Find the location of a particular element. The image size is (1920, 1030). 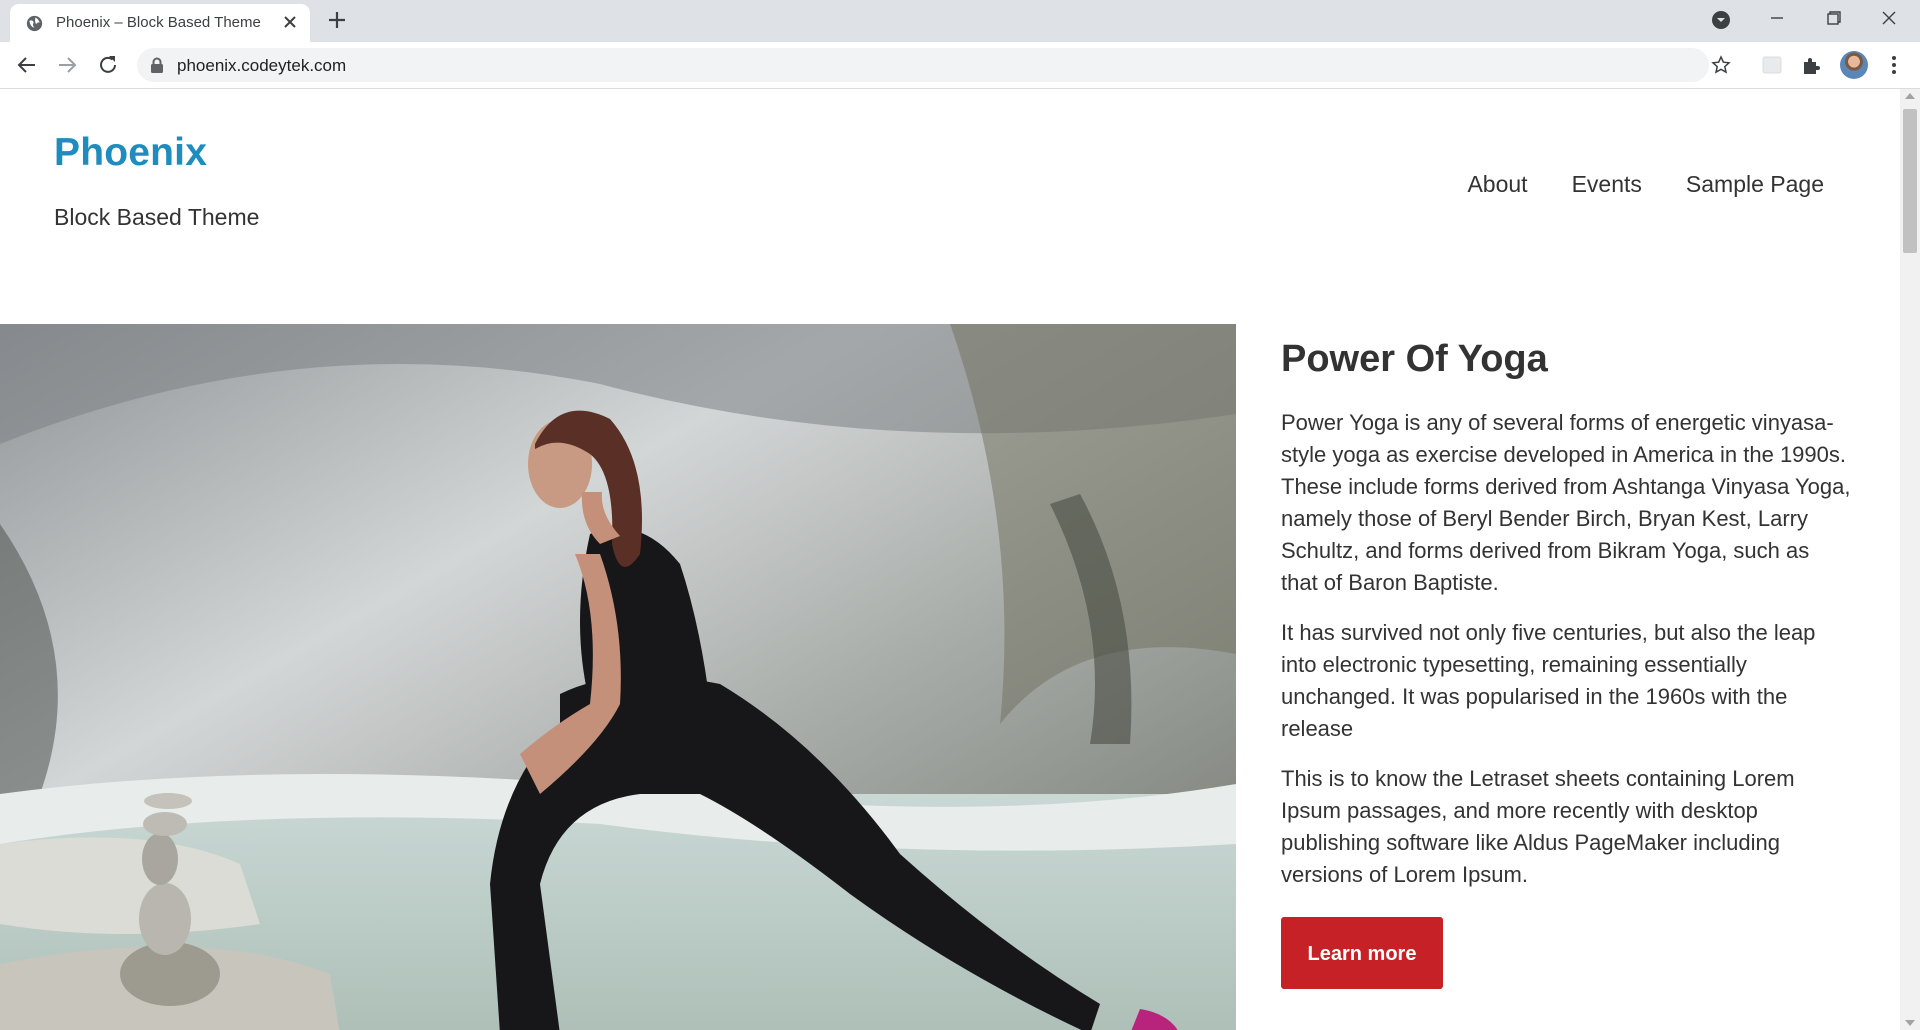

nav-item-events: Events is located at coordinates (1607, 184).